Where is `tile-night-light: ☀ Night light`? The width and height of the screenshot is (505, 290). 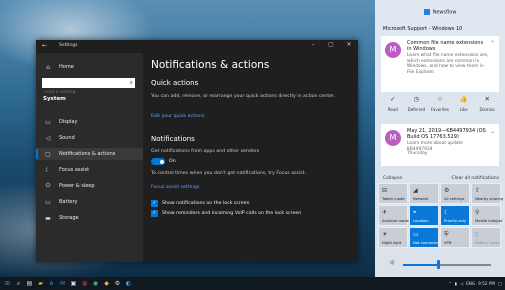
tile-night-light: ☀ Night light is located at coordinates (393, 237).